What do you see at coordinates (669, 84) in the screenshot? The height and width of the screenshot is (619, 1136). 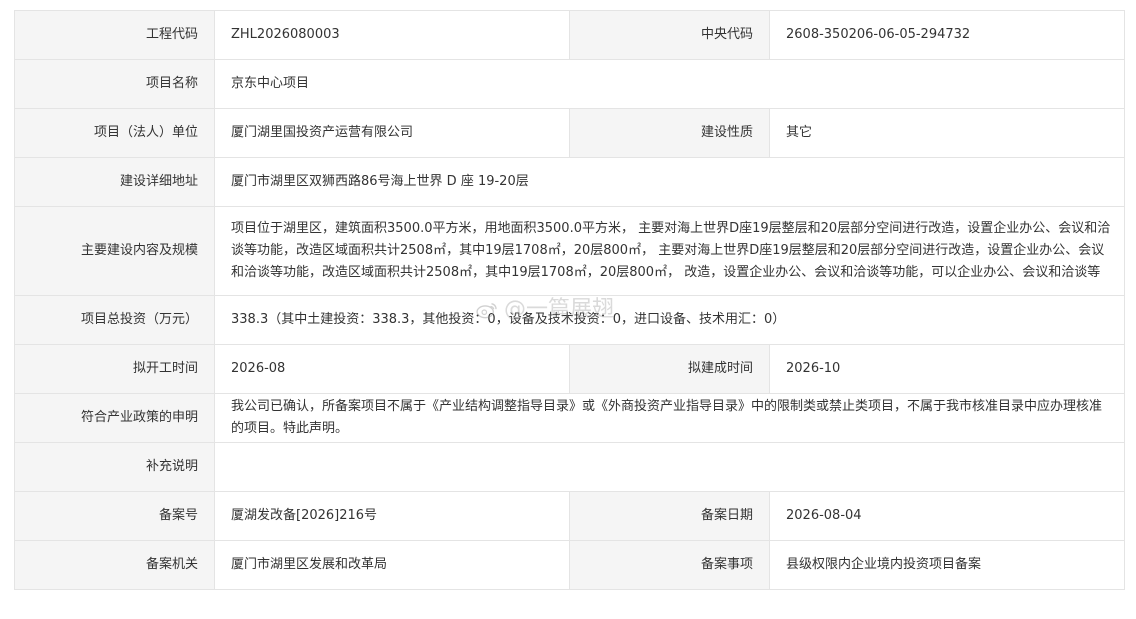 I see `project-name-value: 京东中心项目` at bounding box center [669, 84].